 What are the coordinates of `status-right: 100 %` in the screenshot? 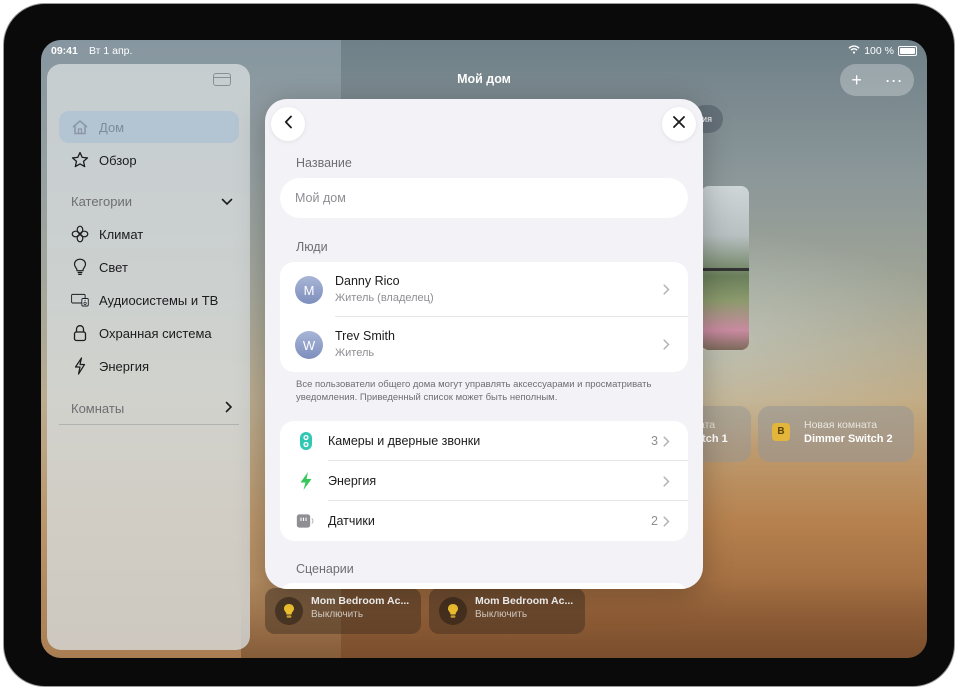 It's located at (882, 51).